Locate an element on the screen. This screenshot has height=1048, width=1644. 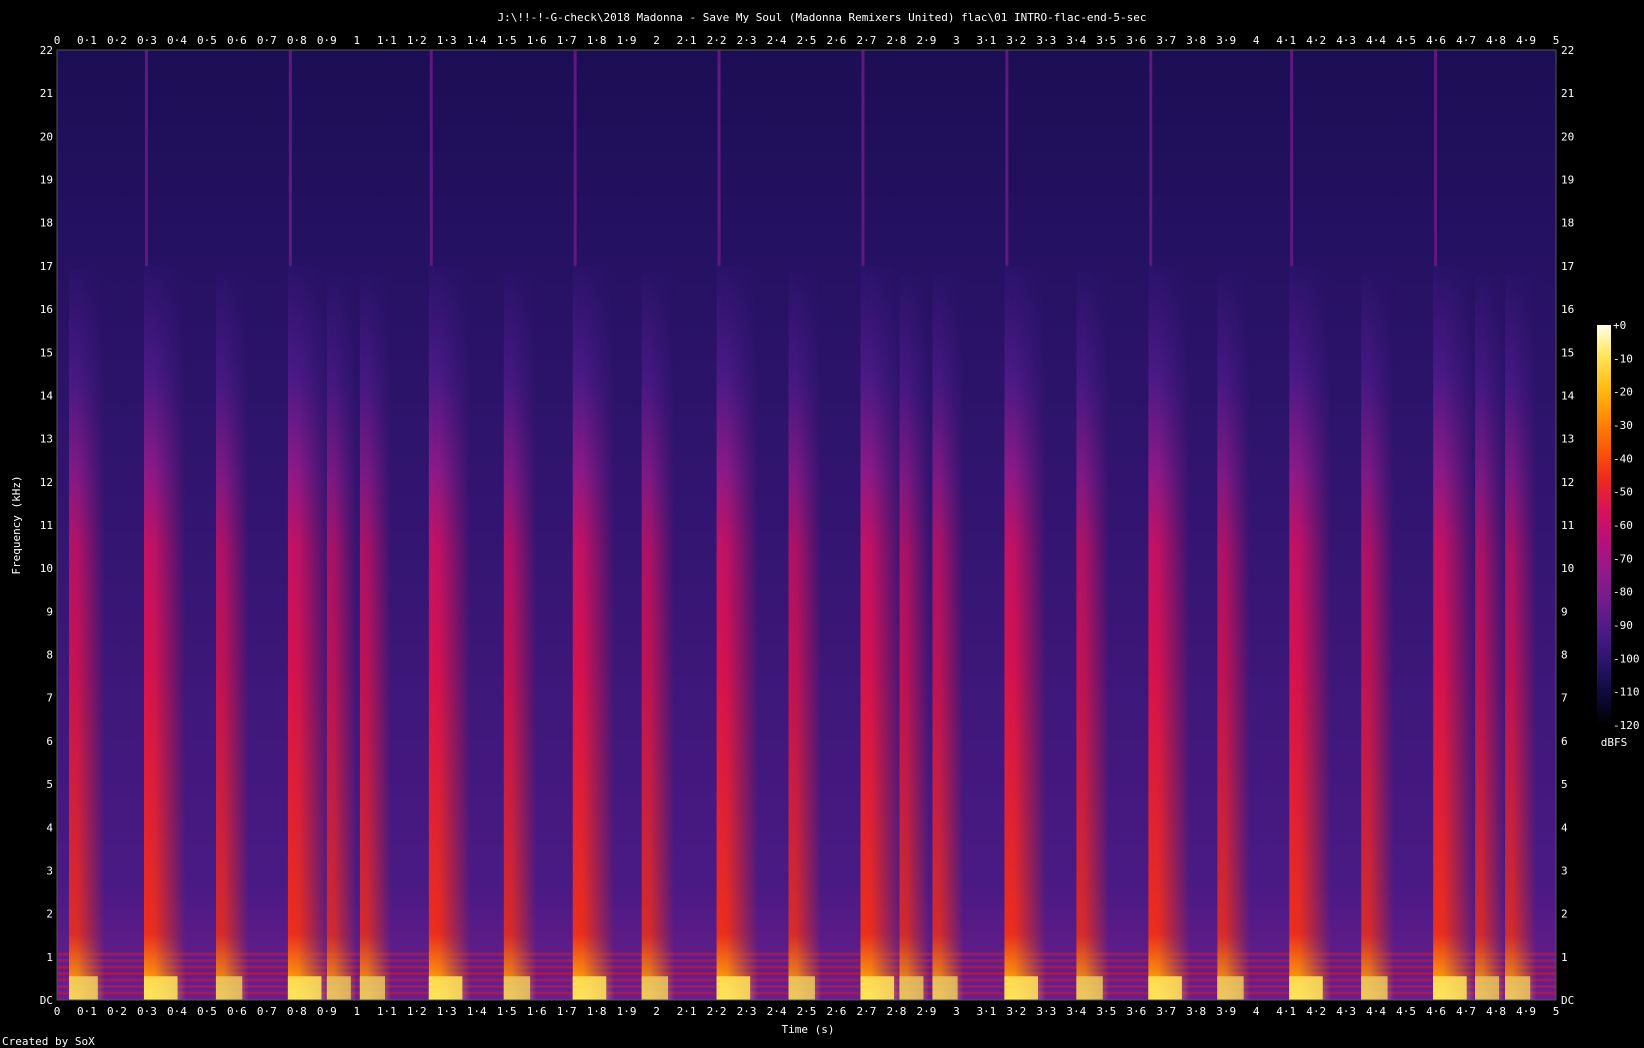
y-tick-label: 1 is located at coordinates (1564, 957).